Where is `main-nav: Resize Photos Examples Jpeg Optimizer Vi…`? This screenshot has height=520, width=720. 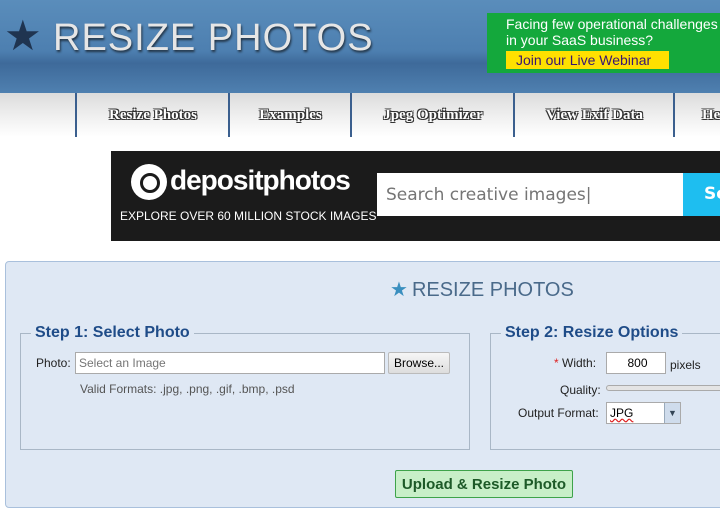 main-nav: Resize Photos Examples Jpeg Optimizer Vi… is located at coordinates (360, 115).